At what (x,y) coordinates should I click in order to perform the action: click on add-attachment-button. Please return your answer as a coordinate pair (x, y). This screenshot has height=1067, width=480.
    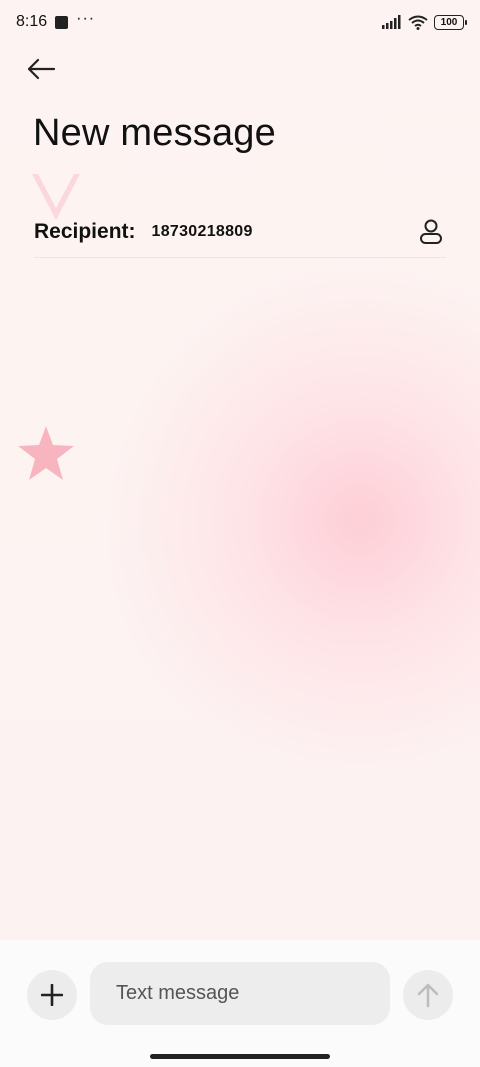
    Looking at the image, I should click on (52, 995).